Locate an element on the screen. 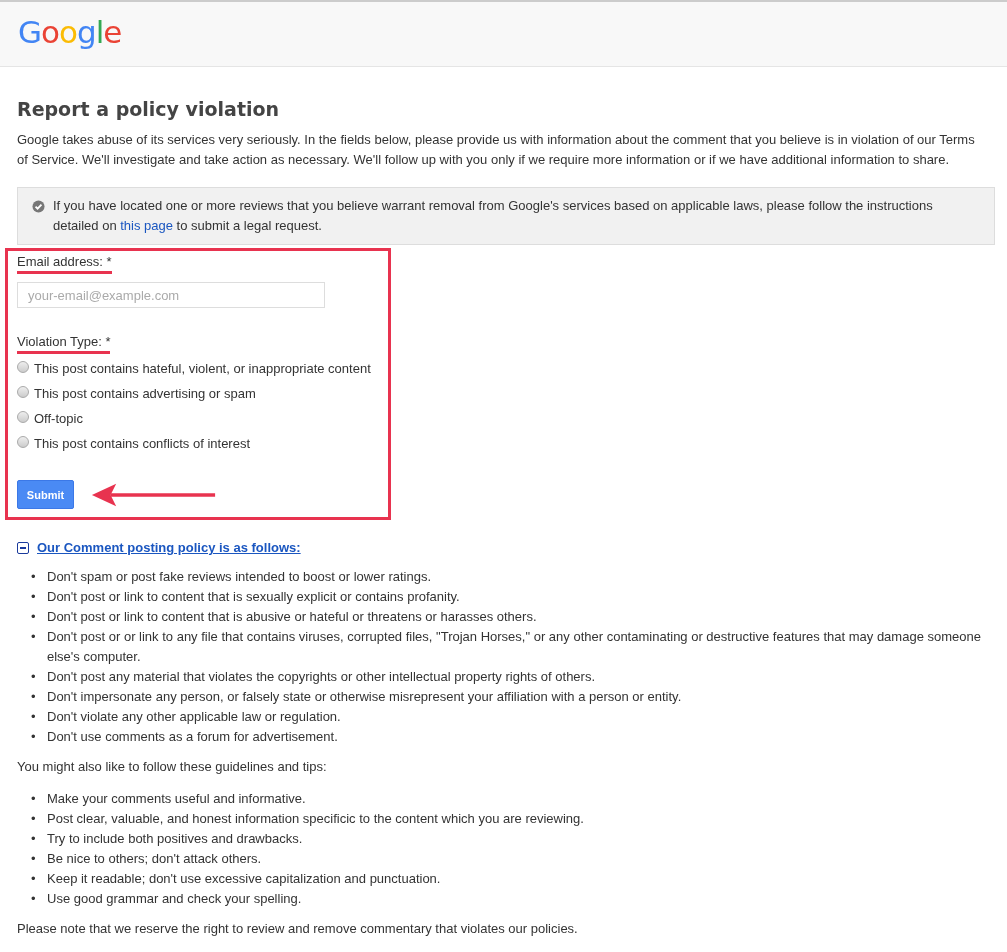 This screenshot has height=952, width=1007. tip-item: Be nice to others; don't attack others. is located at coordinates (154, 859).